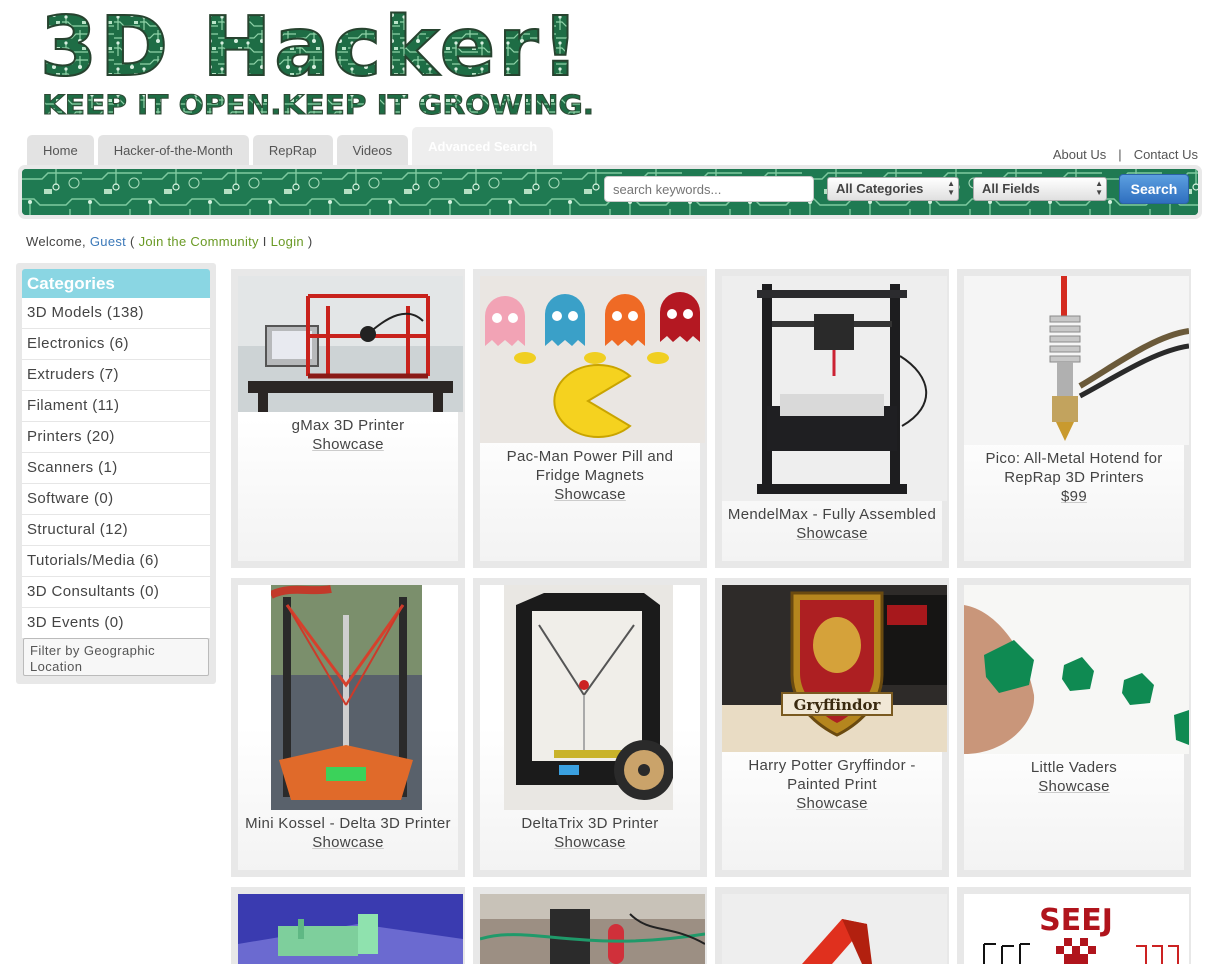 The image size is (1212, 964). I want to click on listing-title: DeltaTrix 3D Printer Showcase, so click(590, 833).